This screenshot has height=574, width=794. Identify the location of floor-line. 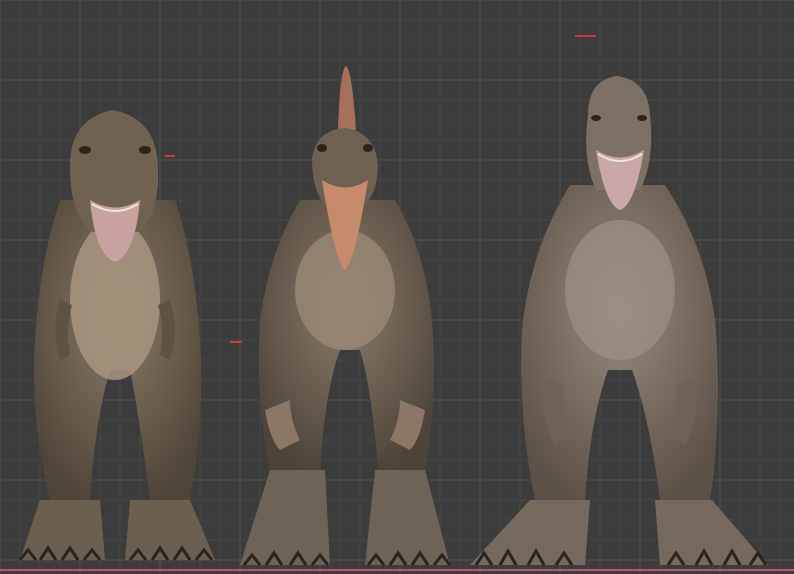
(397, 570).